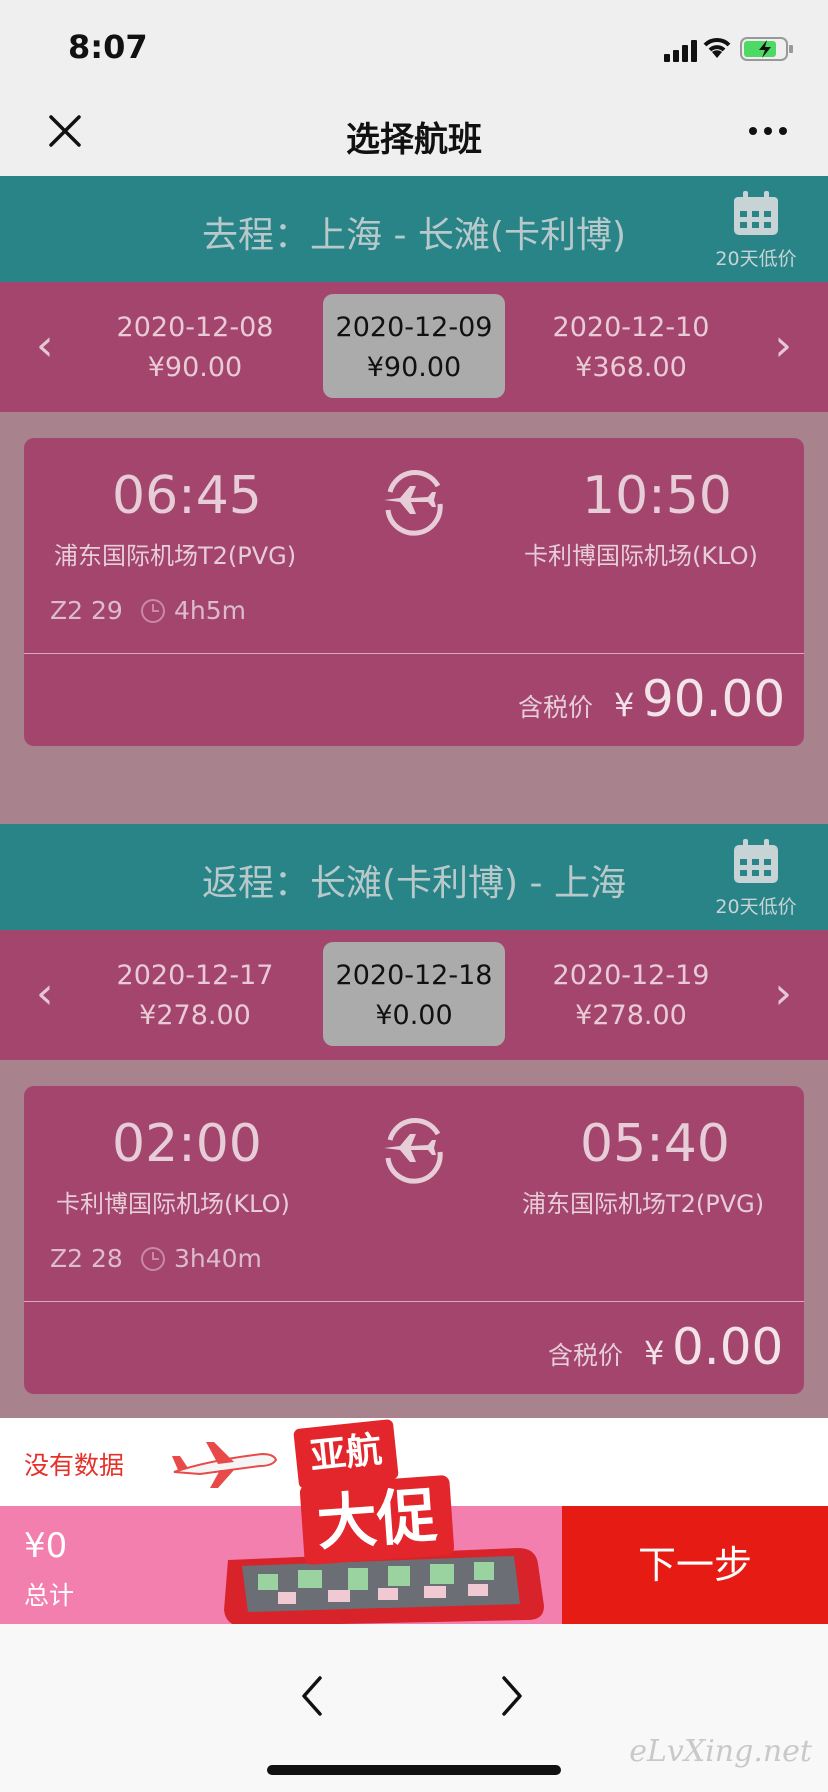  Describe the element at coordinates (218, 1258) in the screenshot. I see `flight-duration: 3h40m` at that location.